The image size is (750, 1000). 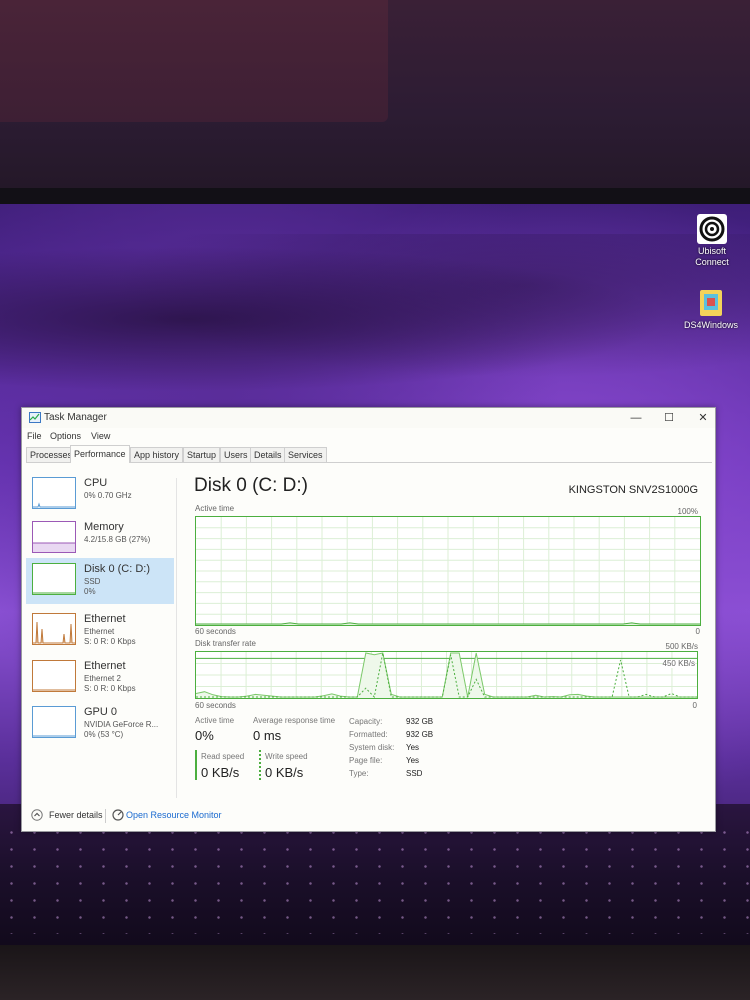 What do you see at coordinates (359, 773) in the screenshot?
I see `type-label: Type:` at bounding box center [359, 773].